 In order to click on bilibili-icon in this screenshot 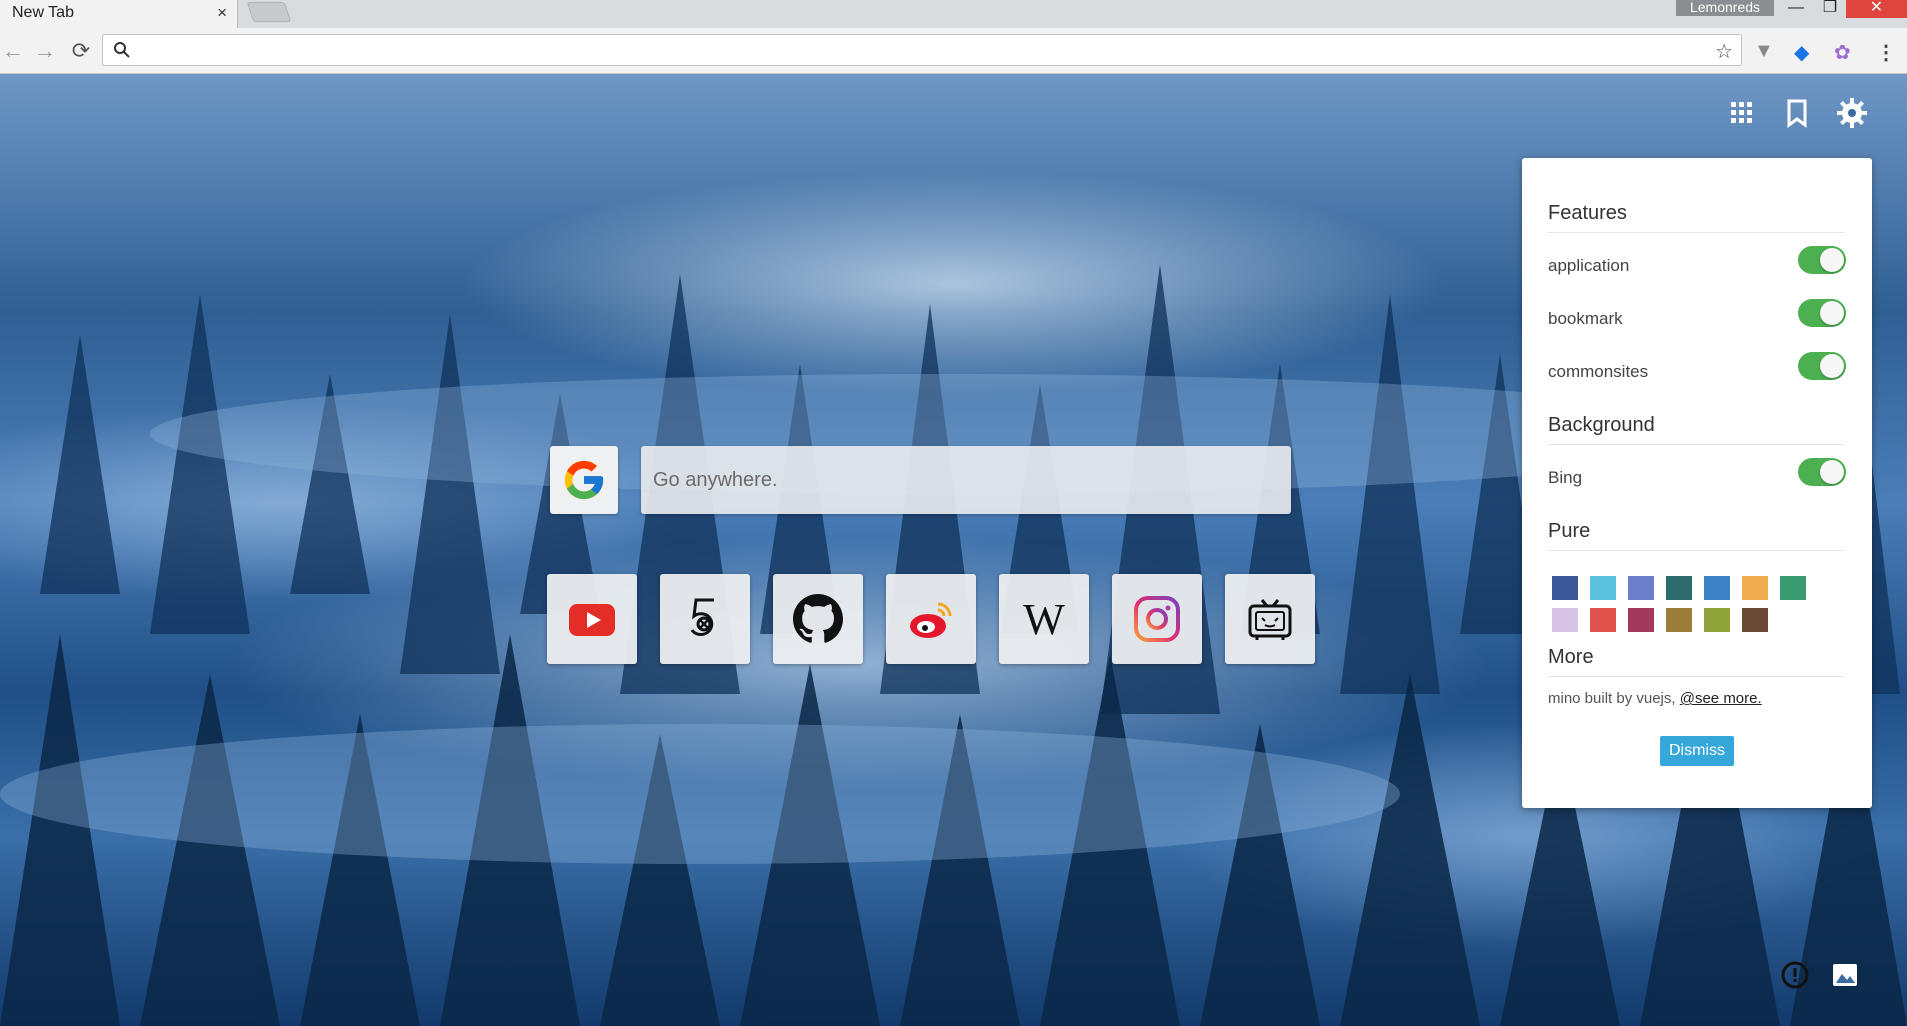, I will do `click(1270, 619)`.